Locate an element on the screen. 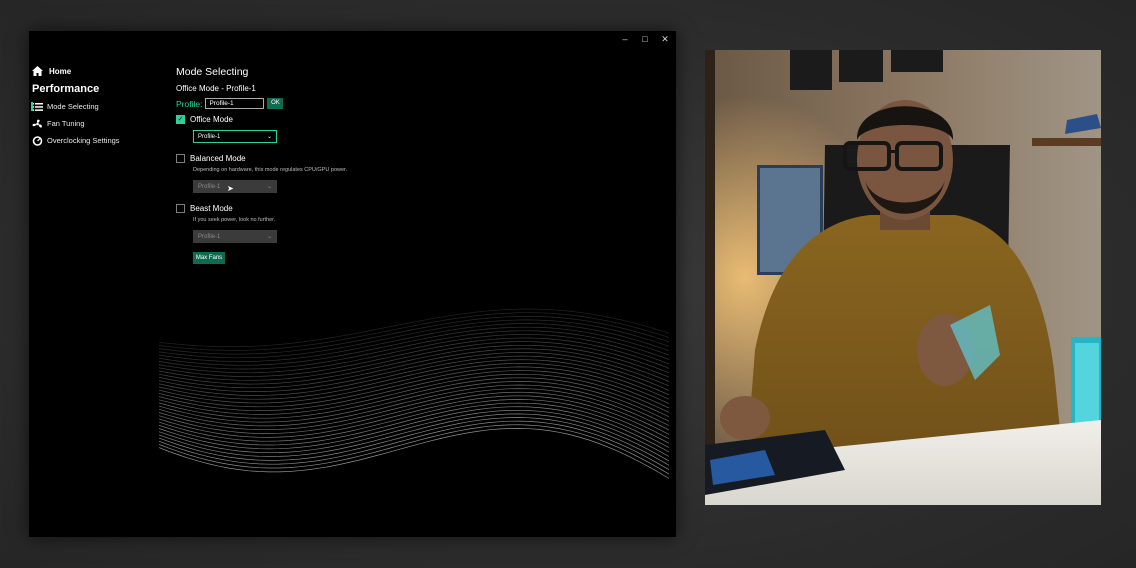 The width and height of the screenshot is (1136, 568). sidebar-item-label: Mode Selecting is located at coordinates (73, 106).